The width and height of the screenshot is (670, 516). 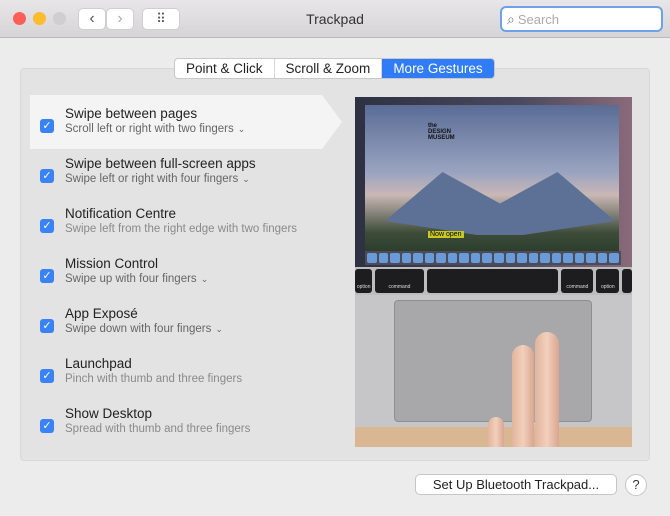 I want to click on design-museum-logo: the DESIGN MUSEUM, so click(x=441, y=132).